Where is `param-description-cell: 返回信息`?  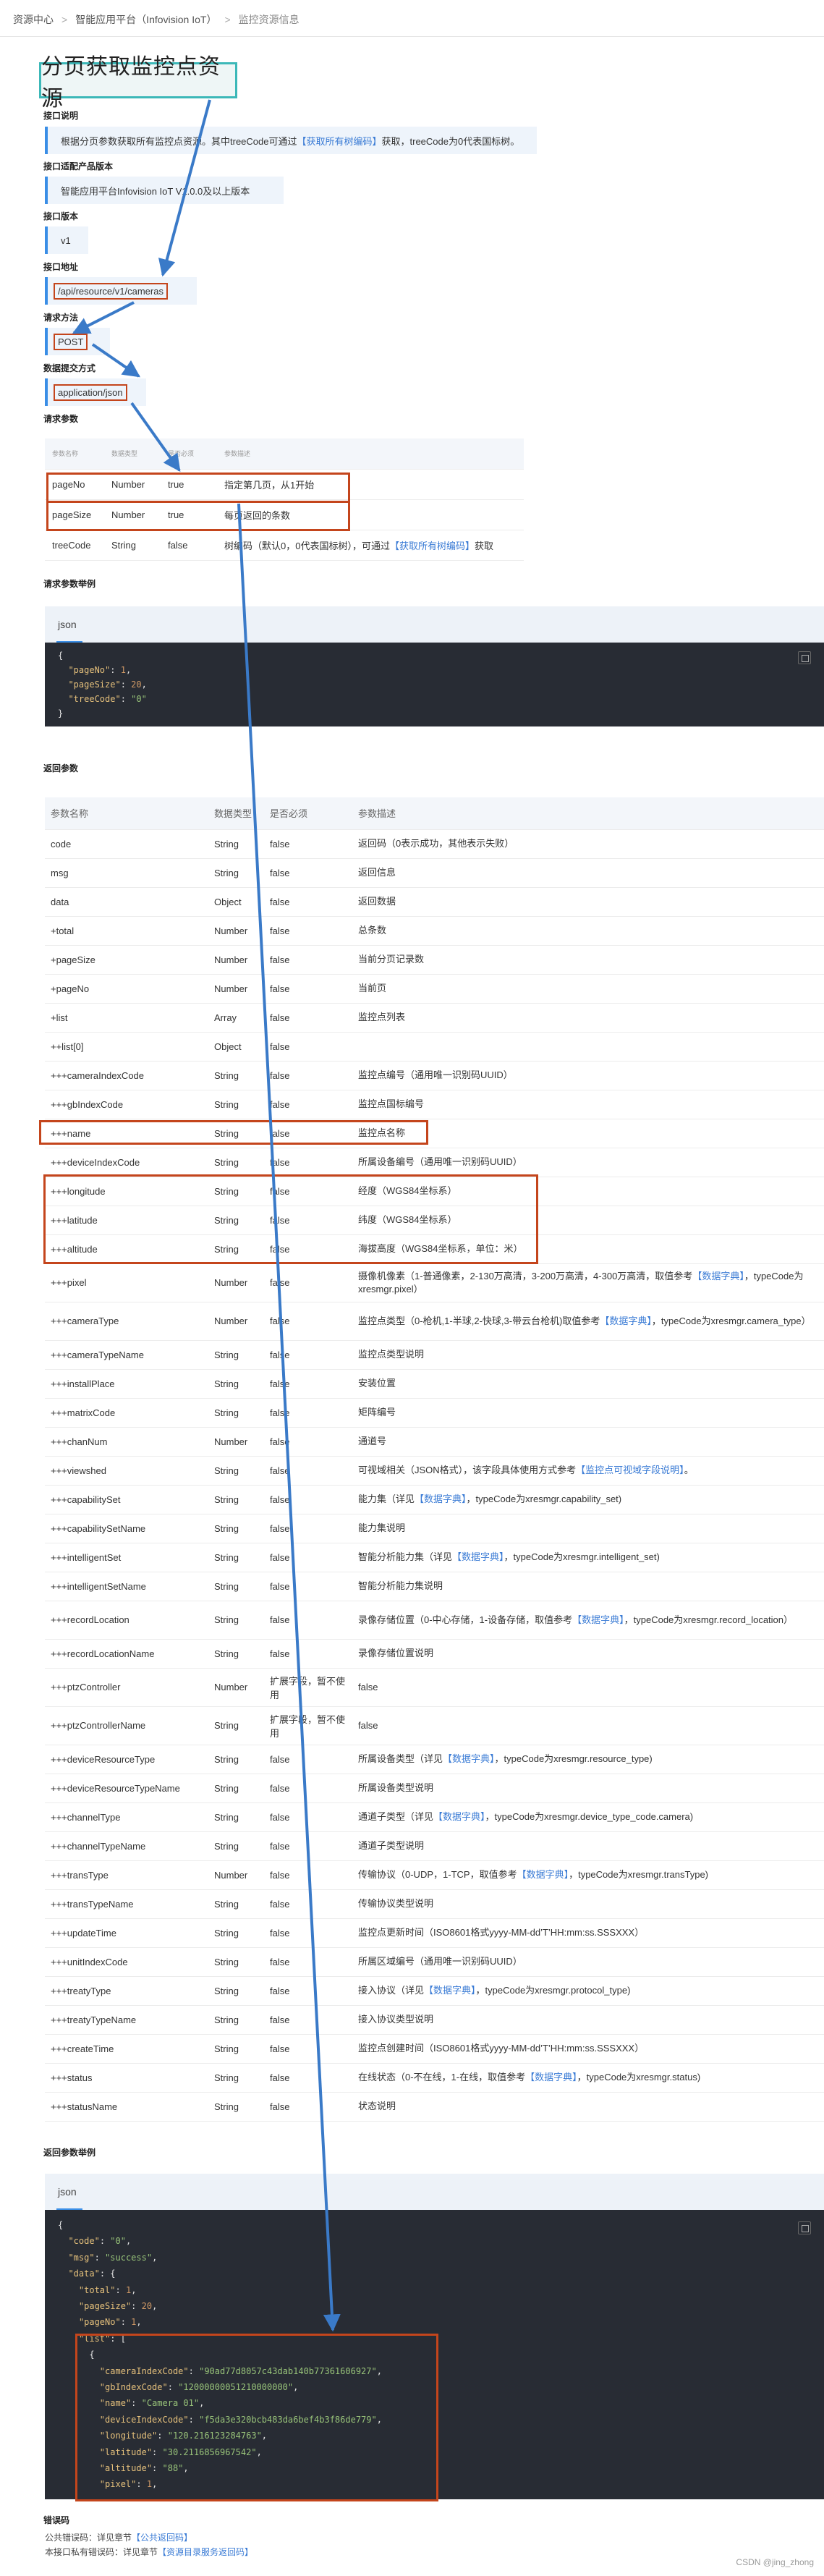 param-description-cell: 返回信息 is located at coordinates (588, 873).